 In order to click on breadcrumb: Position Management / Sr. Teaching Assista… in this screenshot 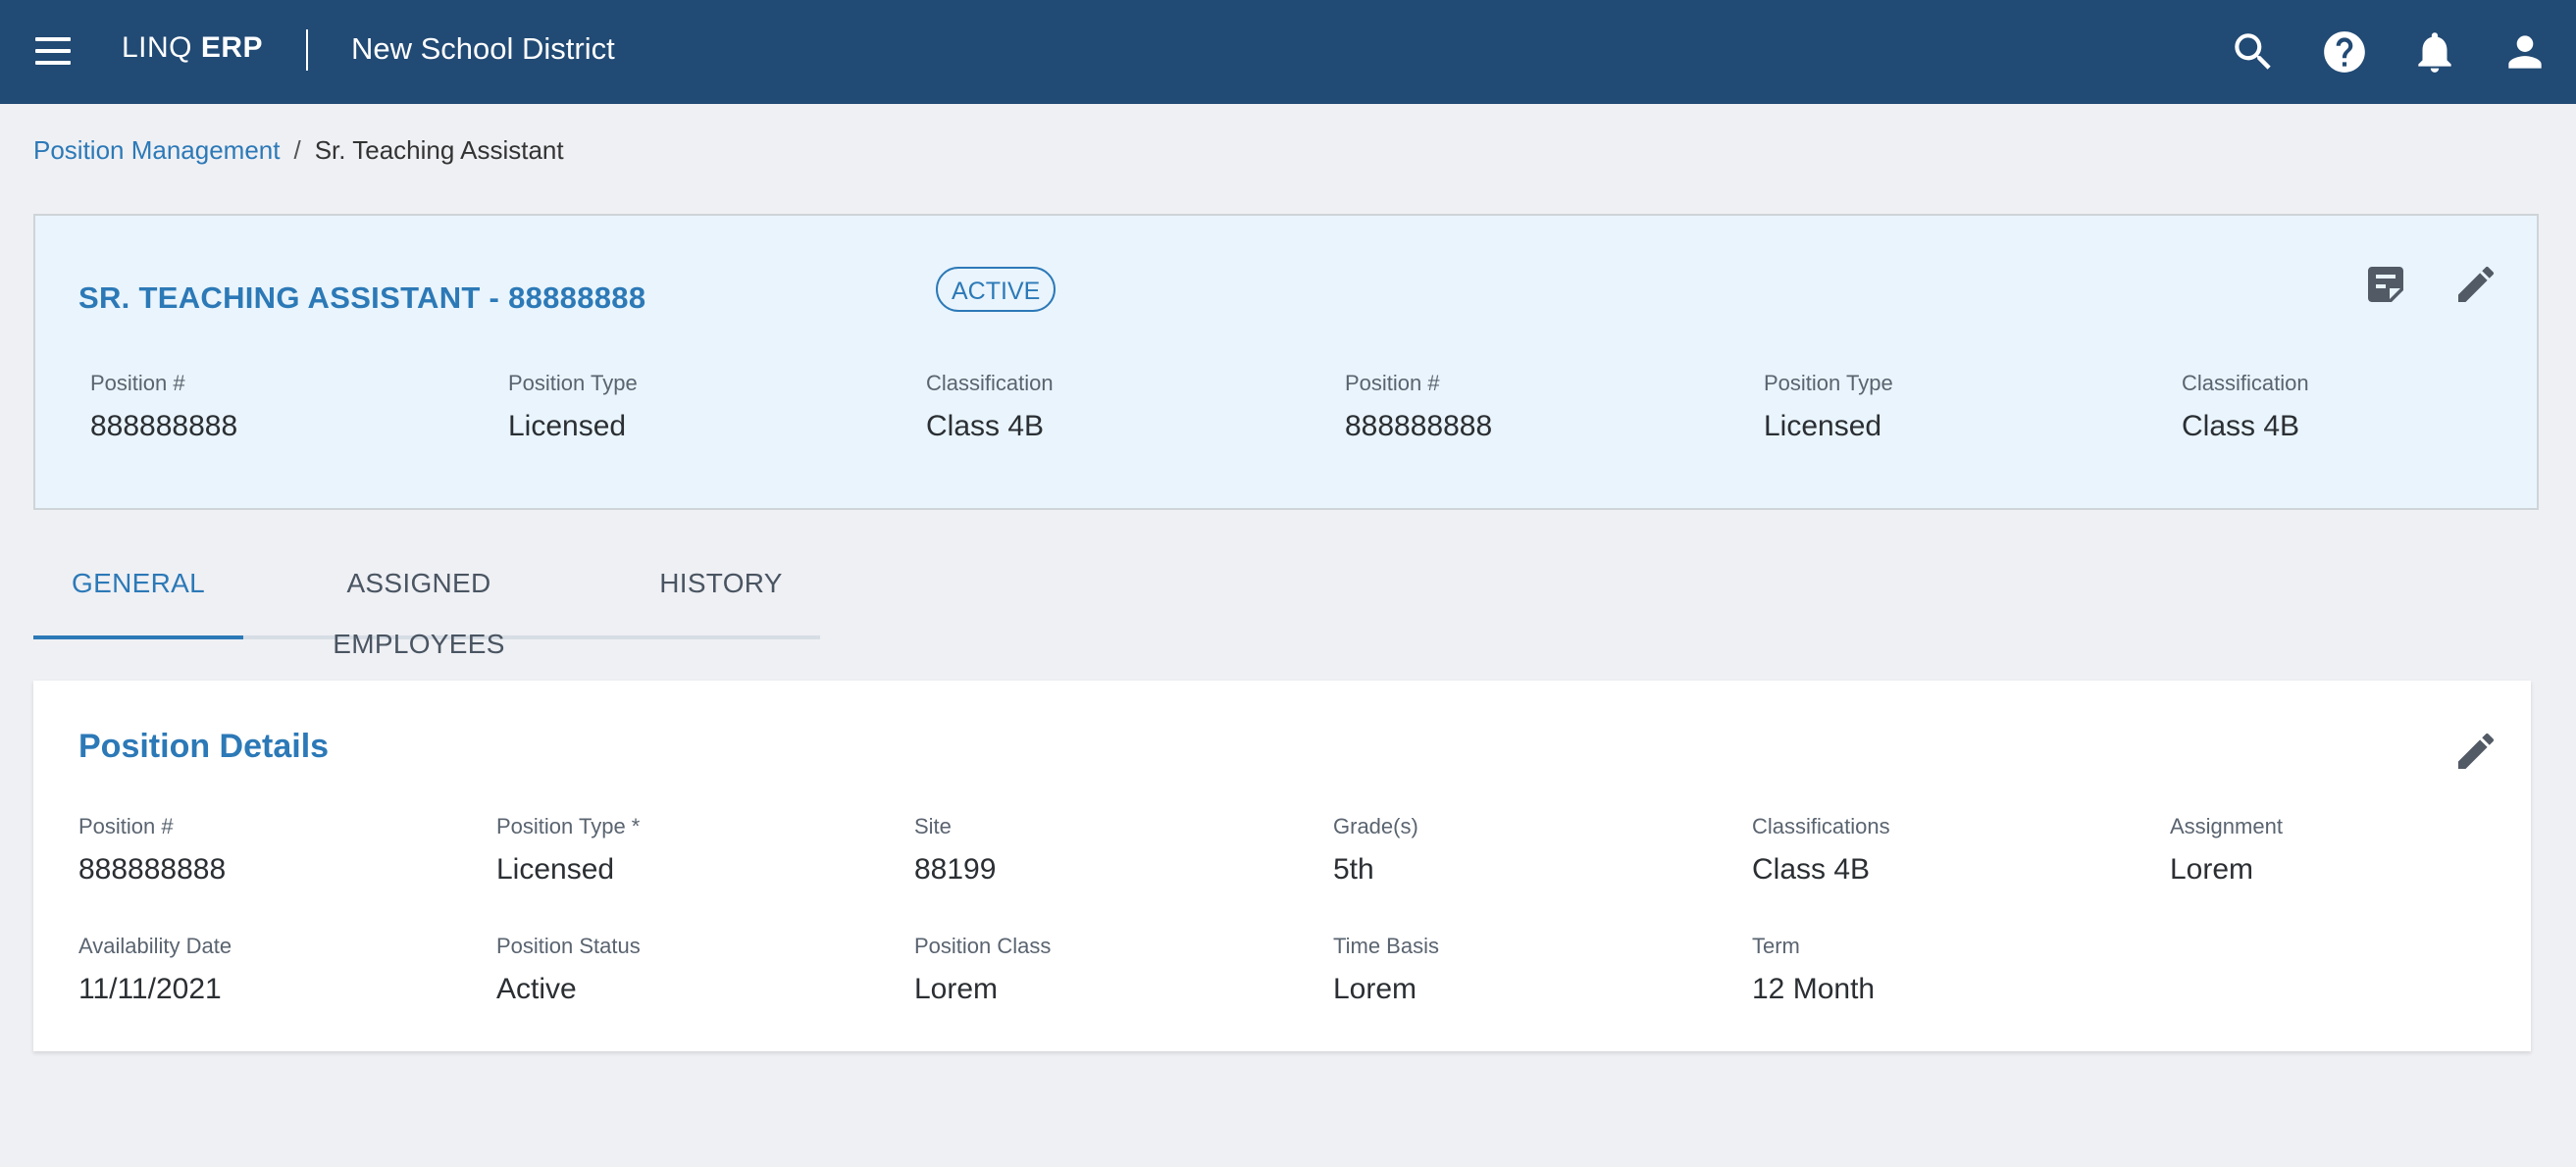, I will do `click(298, 150)`.